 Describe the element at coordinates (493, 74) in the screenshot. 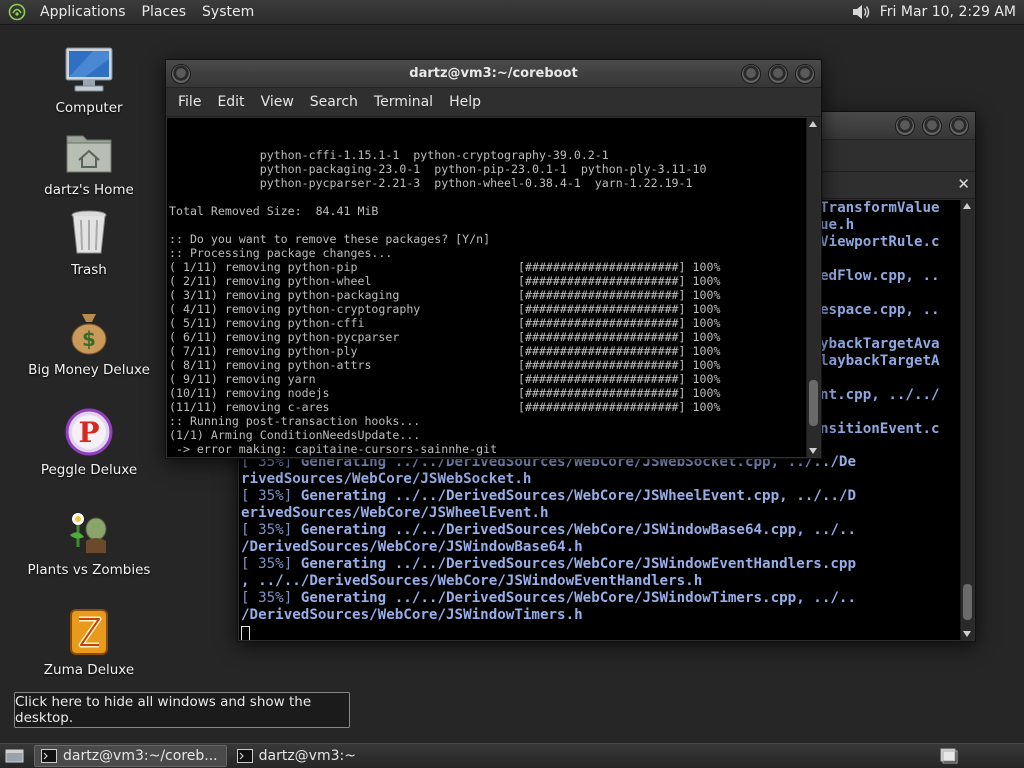

I see `titlebar: dartz@vm3:~/coreboot` at that location.